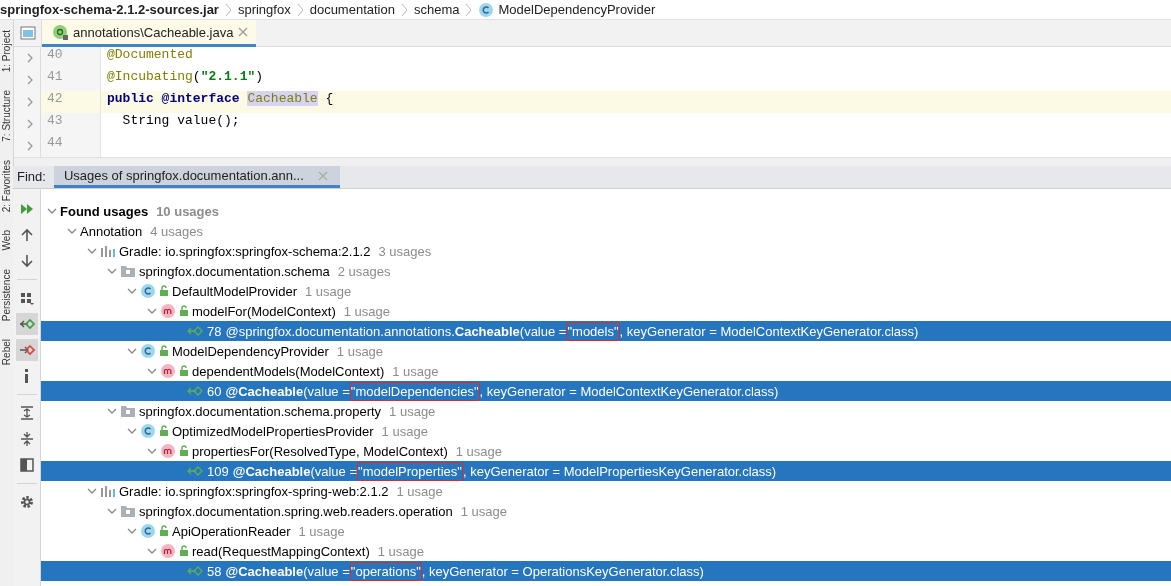 This screenshot has height=586, width=1171. What do you see at coordinates (6, 186) in the screenshot?
I see `tool-window-tab: 2: Favorites` at bounding box center [6, 186].